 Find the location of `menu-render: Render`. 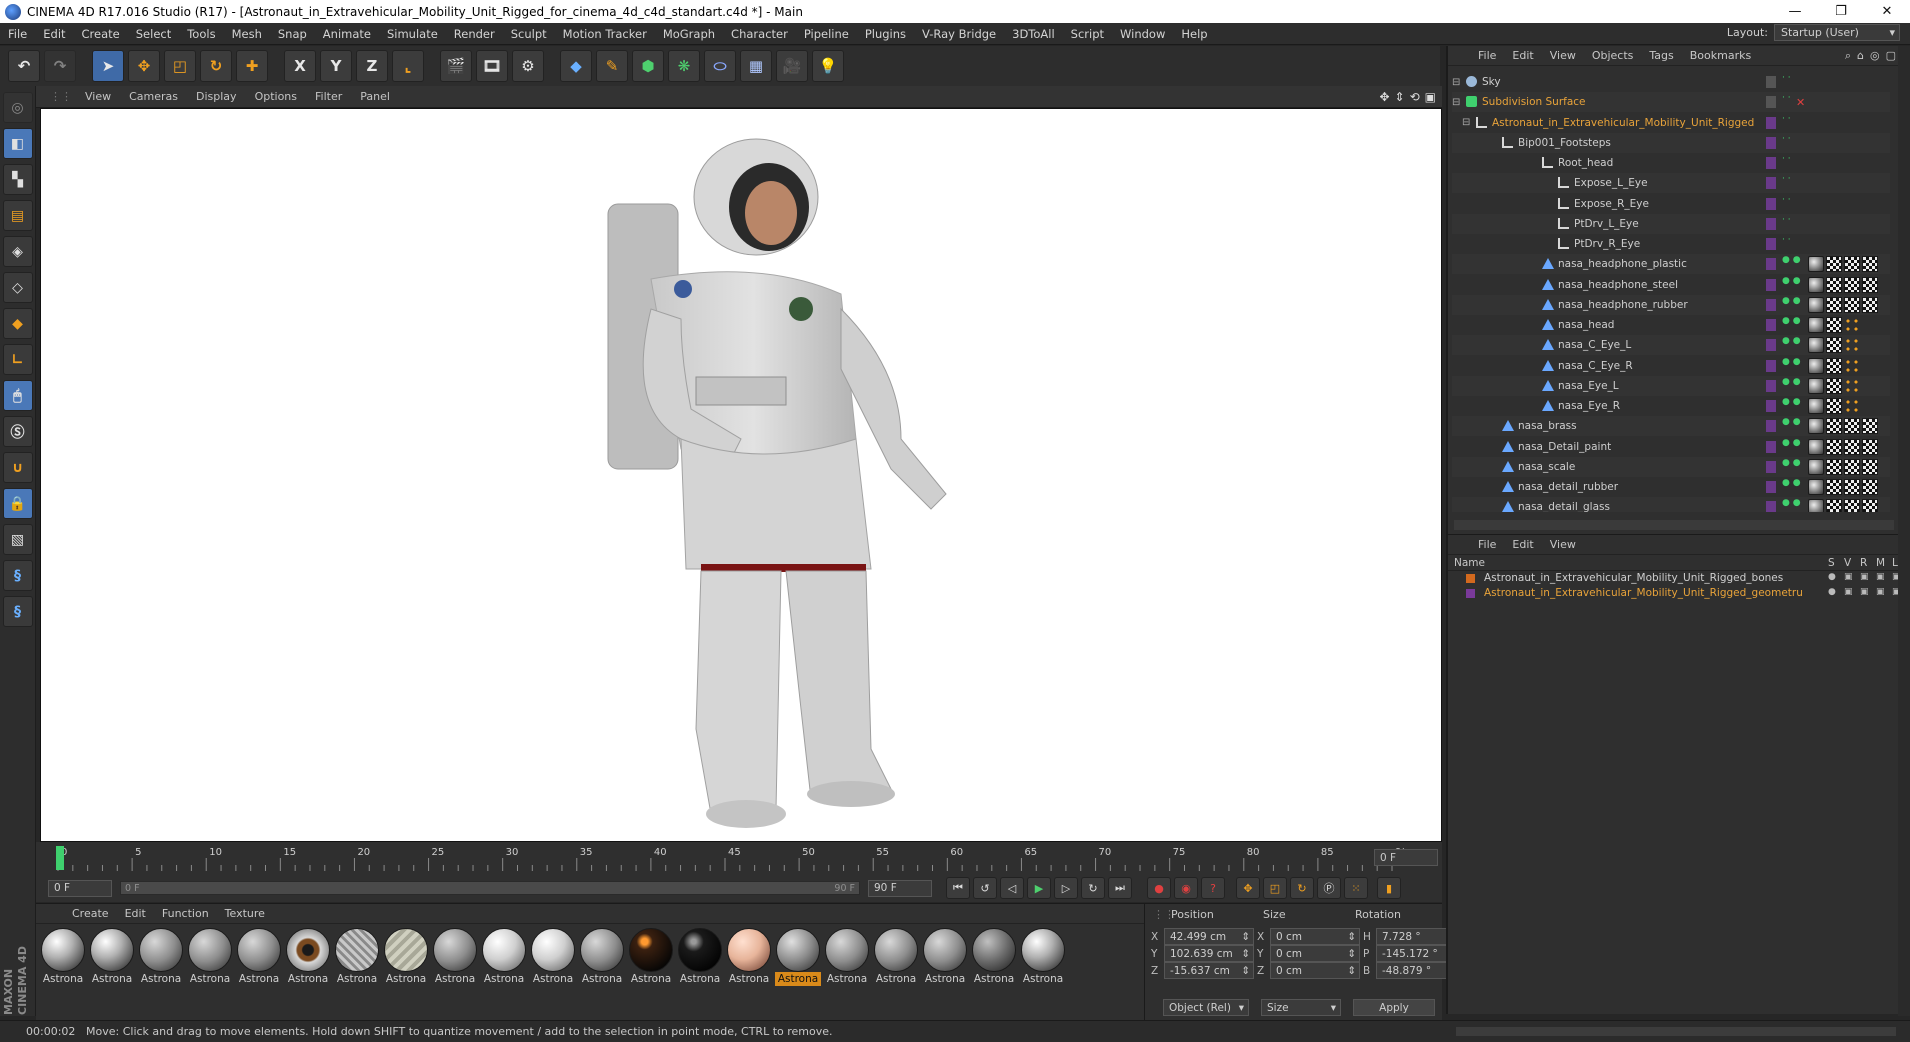

menu-render: Render is located at coordinates (474, 34).